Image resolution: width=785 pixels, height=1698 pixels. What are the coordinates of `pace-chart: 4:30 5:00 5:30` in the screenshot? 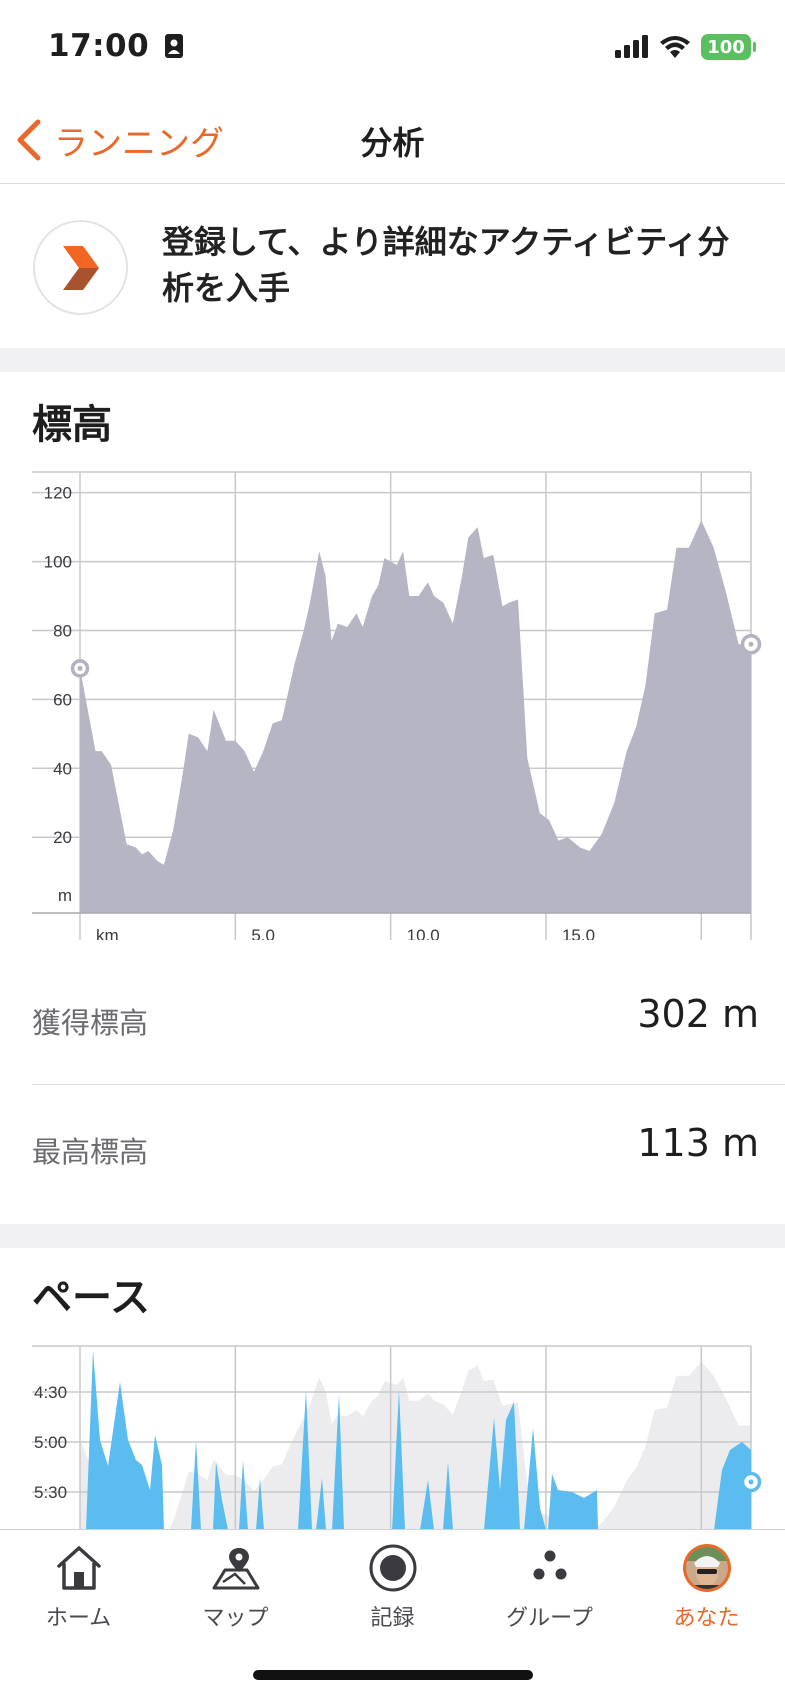 It's located at (392, 1430).